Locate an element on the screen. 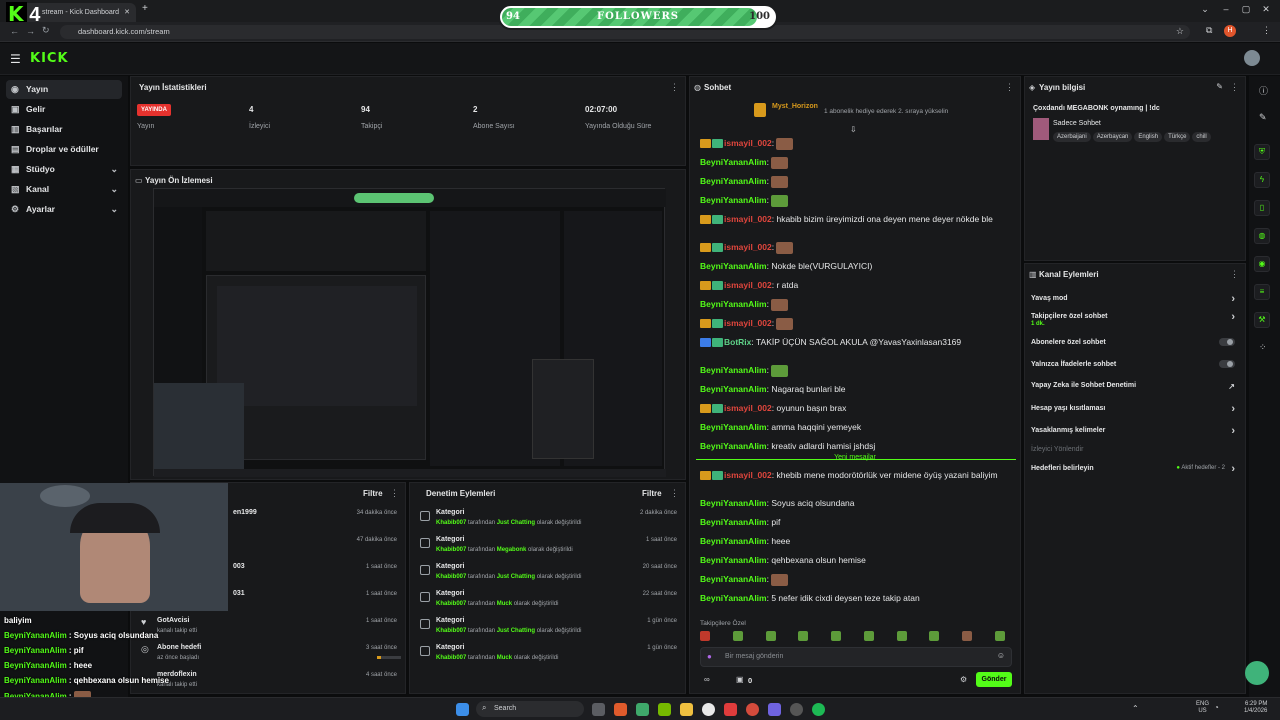 This screenshot has width=1280, height=720. clock: 6:29 PM 1/4/2026 is located at coordinates (1255, 708).